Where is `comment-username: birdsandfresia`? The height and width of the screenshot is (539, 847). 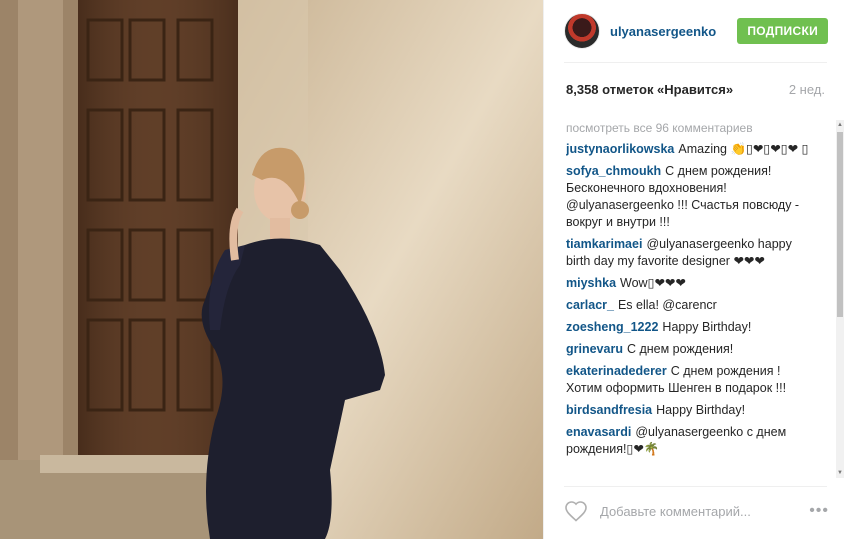
comment-username: birdsandfresia is located at coordinates (609, 410).